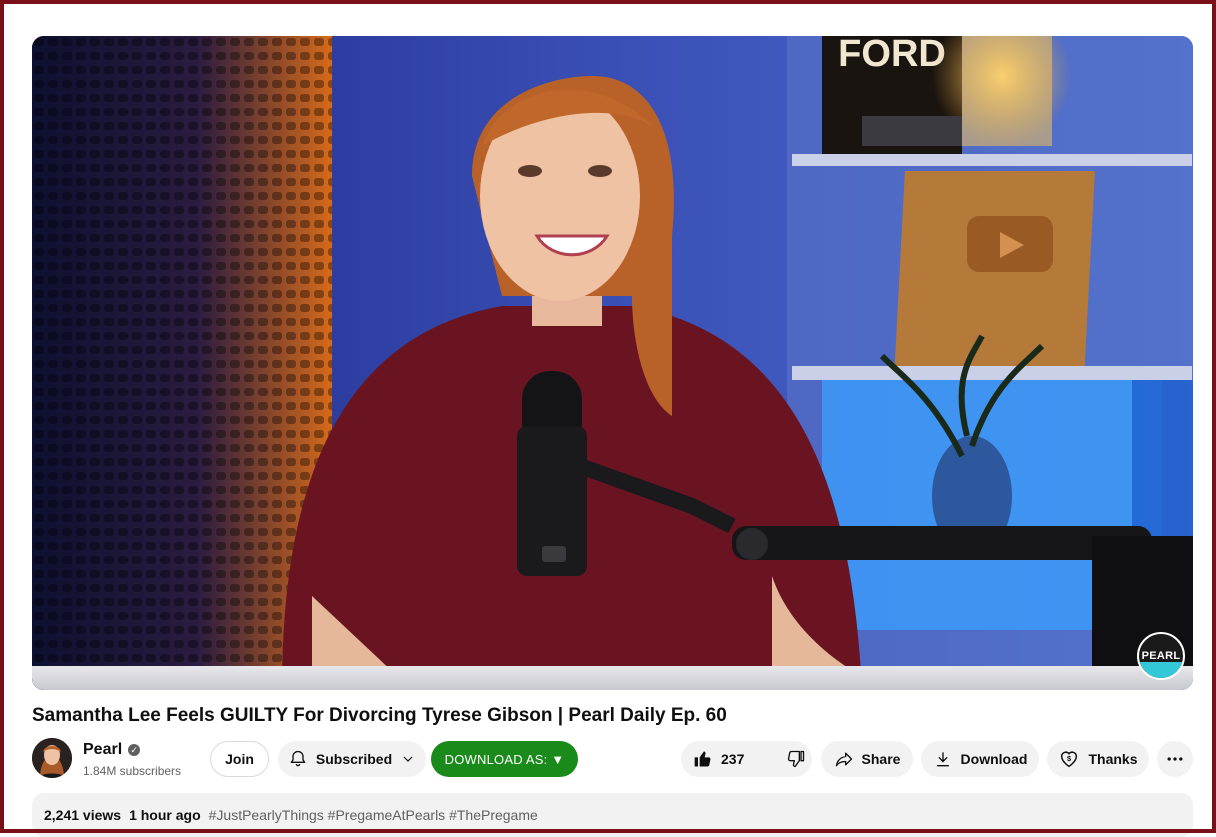 The height and width of the screenshot is (837, 1216). I want to click on channel-avatar, so click(52, 758).